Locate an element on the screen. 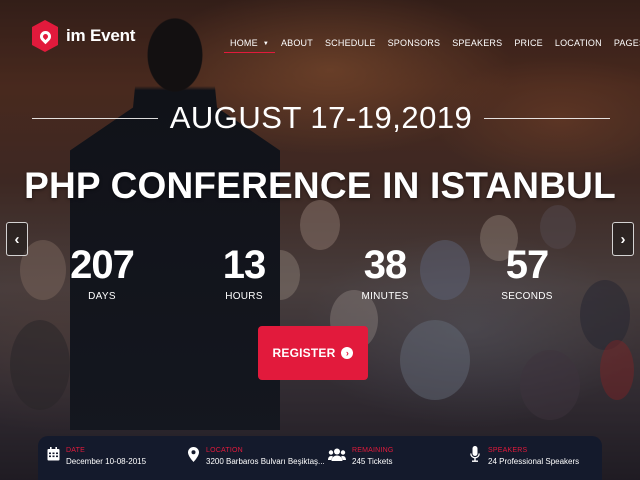 The image size is (640, 480). countdown-hours-label: HOURS is located at coordinates (244, 296).